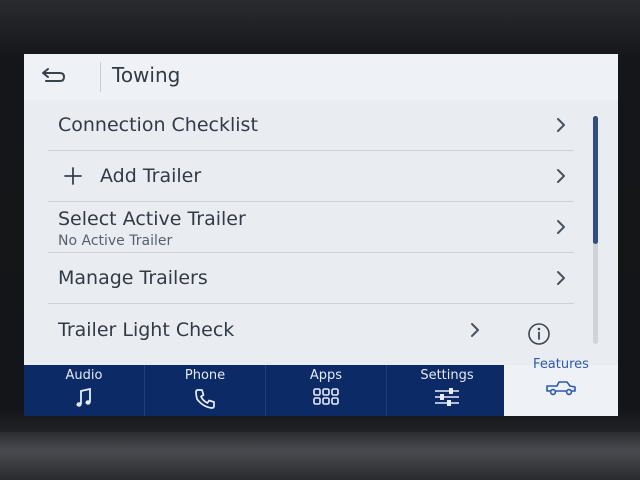 Image resolution: width=640 pixels, height=480 pixels. Describe the element at coordinates (205, 399) in the screenshot. I see `phone-icon` at that location.